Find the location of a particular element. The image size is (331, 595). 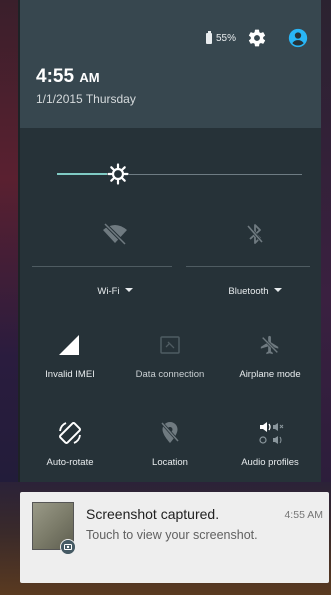

battery-status: 55% is located at coordinates (221, 37).